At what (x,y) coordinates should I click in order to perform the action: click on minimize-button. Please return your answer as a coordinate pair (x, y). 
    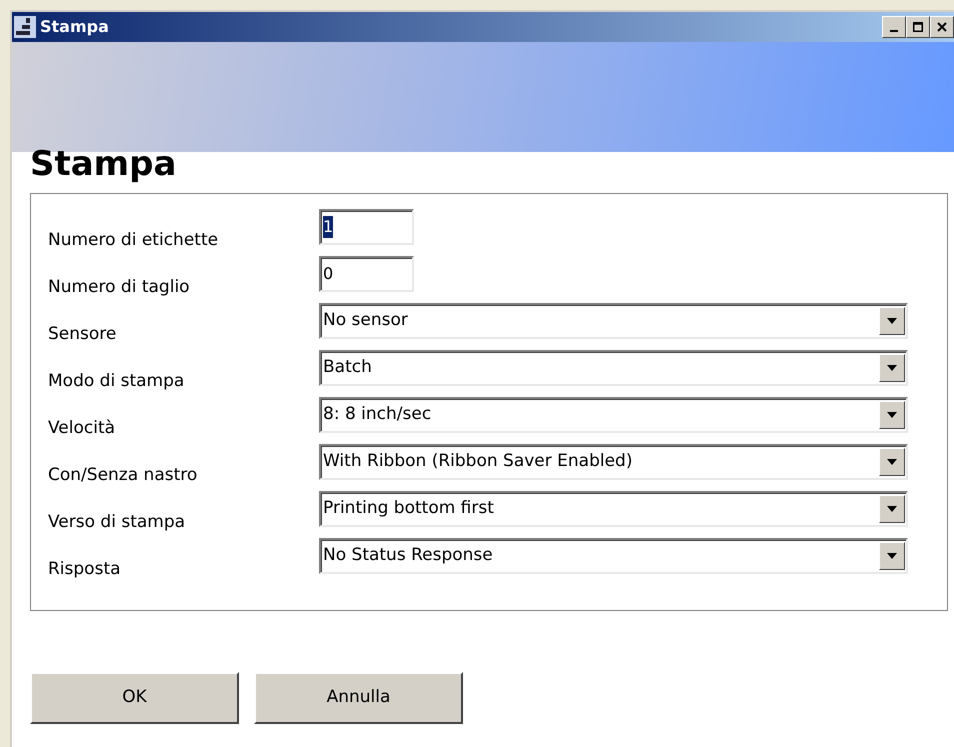
    Looking at the image, I should click on (894, 27).